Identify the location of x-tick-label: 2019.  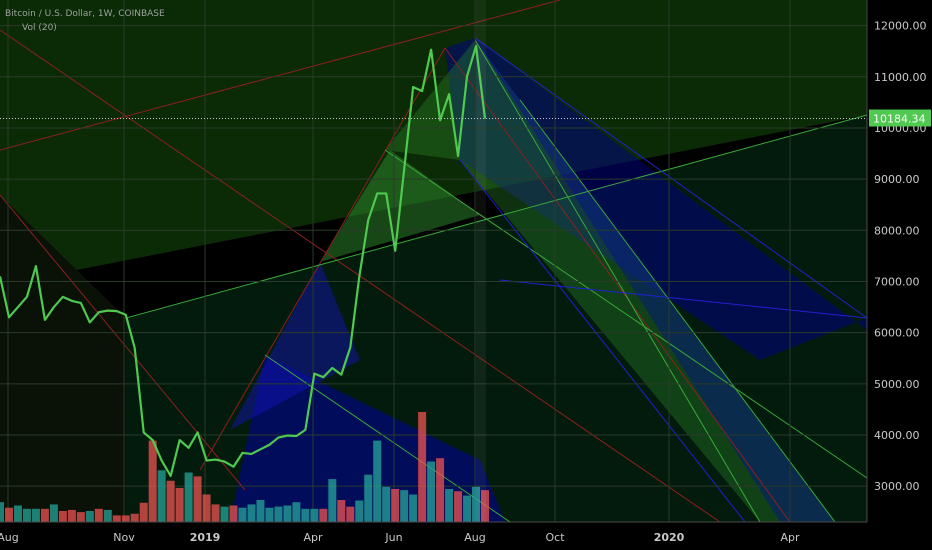
(205, 537).